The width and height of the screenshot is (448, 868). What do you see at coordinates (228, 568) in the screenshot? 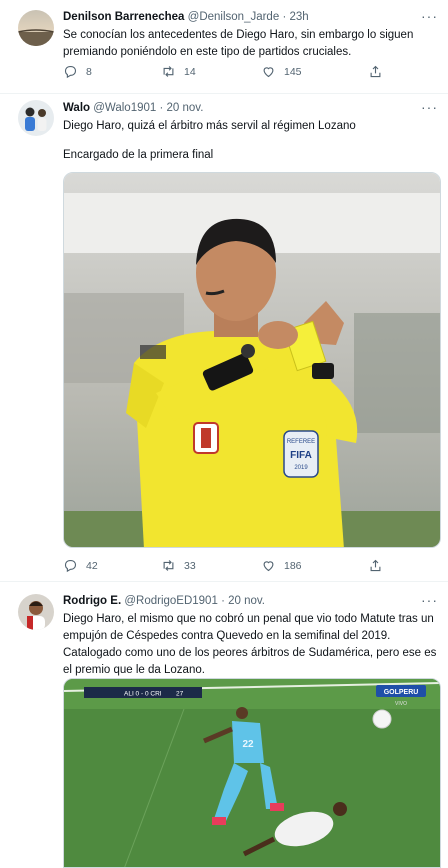
I see `tweet-actions: 42 33 186` at bounding box center [228, 568].